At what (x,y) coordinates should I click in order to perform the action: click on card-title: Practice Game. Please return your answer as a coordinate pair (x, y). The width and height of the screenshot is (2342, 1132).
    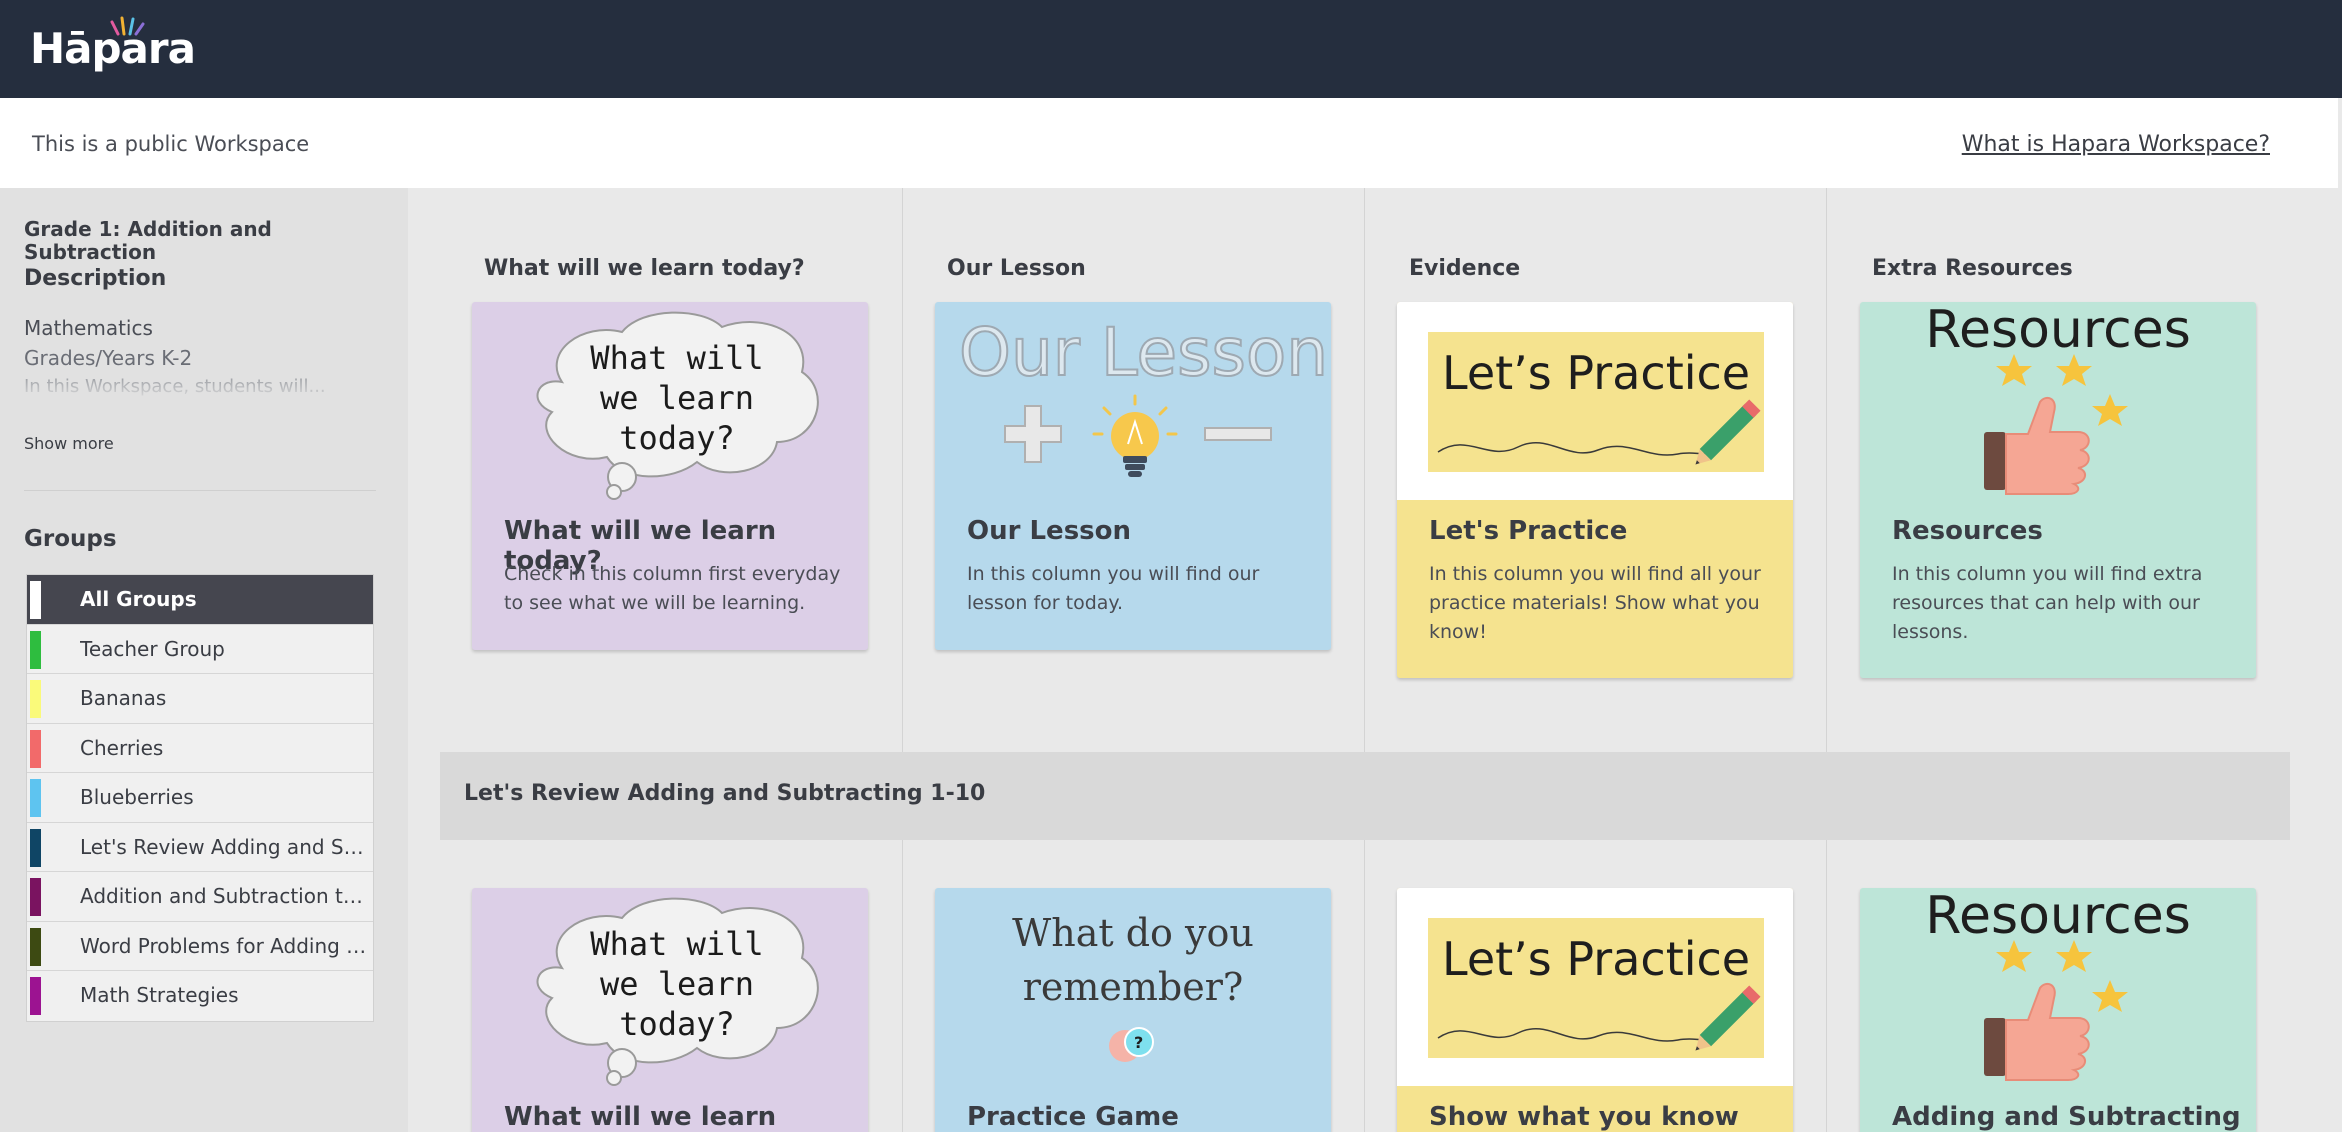
    Looking at the image, I should click on (1073, 1117).